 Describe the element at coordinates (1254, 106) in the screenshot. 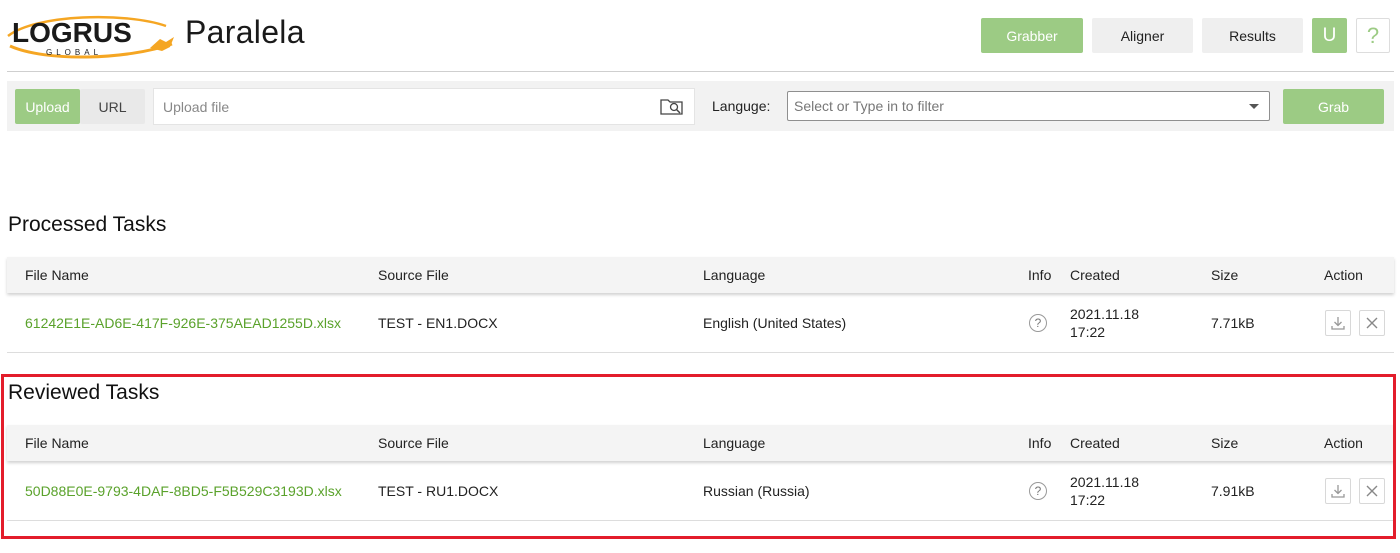

I see `chevron-down-icon` at that location.